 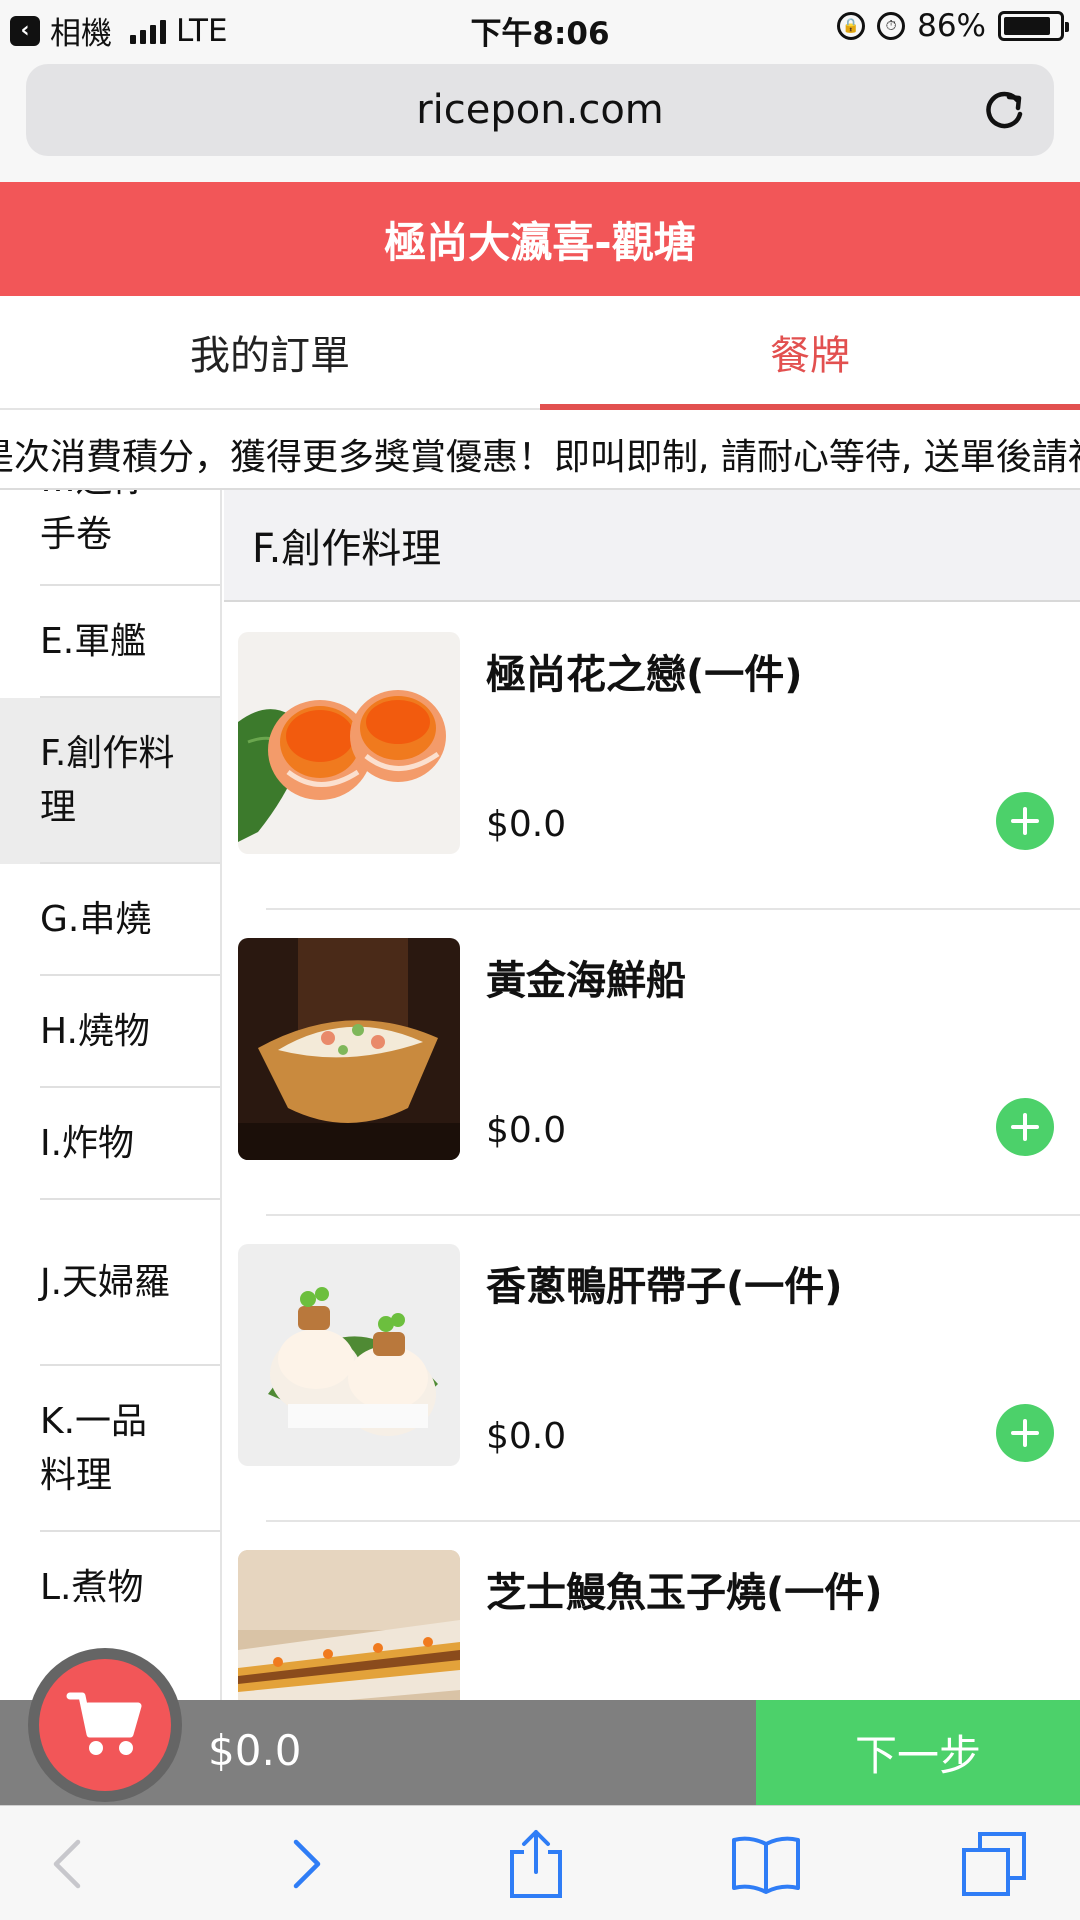 What do you see at coordinates (1027, 26) in the screenshot?
I see `battery-fill` at bounding box center [1027, 26].